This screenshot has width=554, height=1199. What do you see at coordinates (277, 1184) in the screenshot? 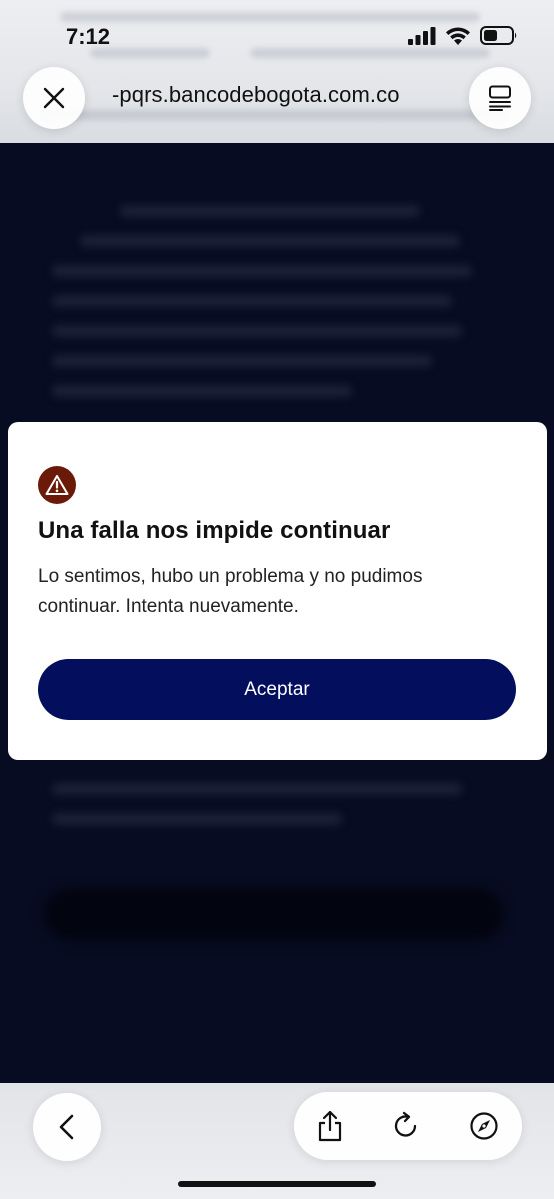
I see `home-indicator` at bounding box center [277, 1184].